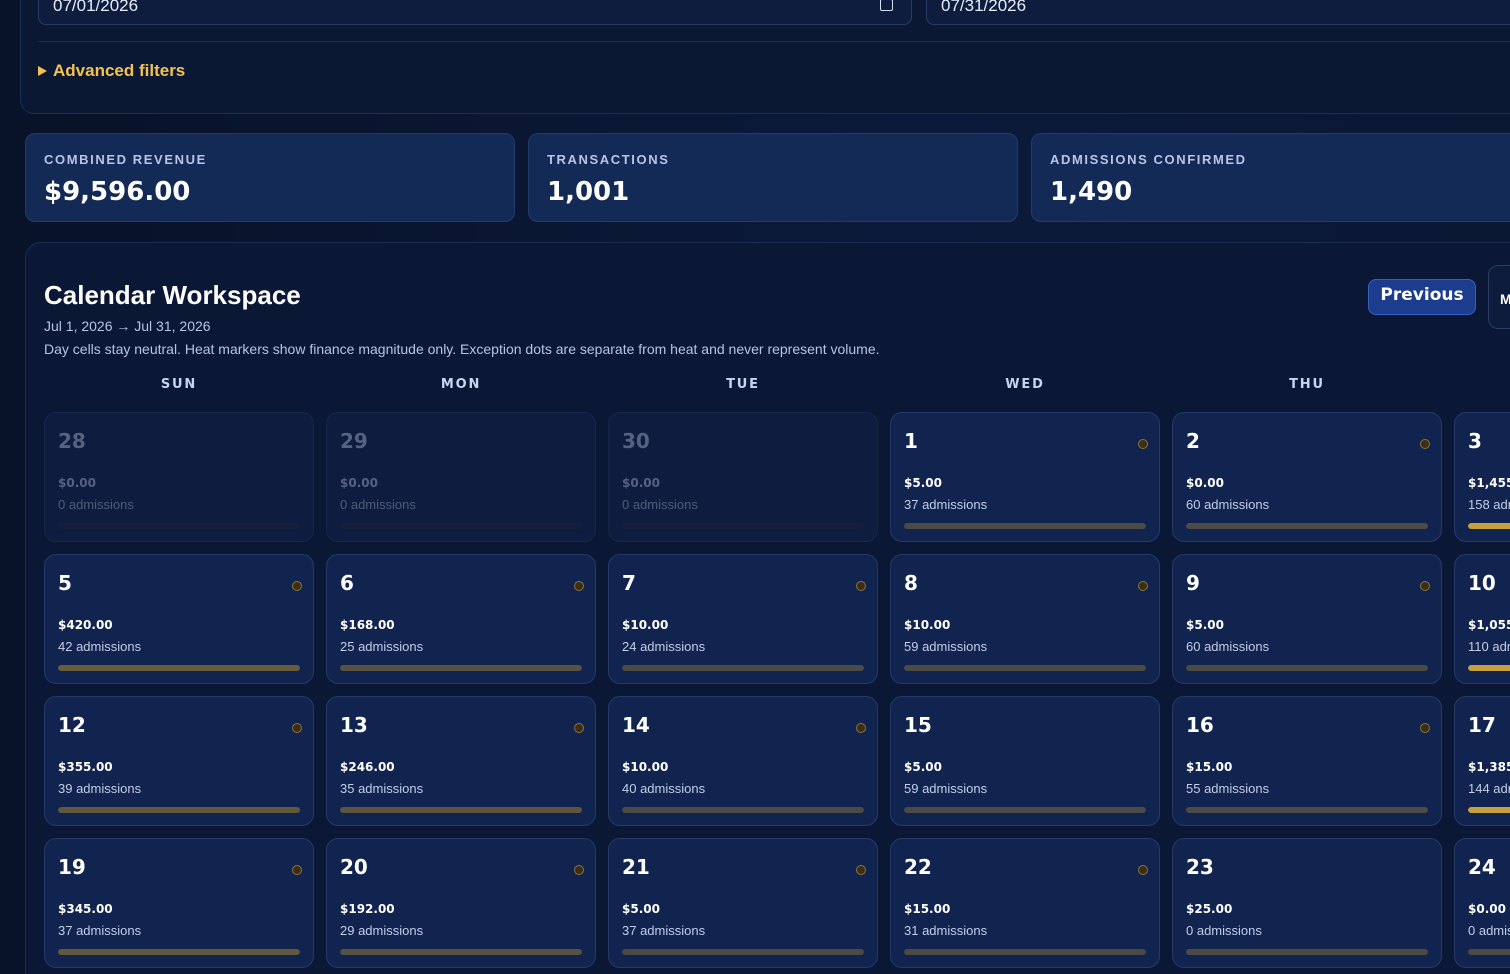  Describe the element at coordinates (1489, 646) in the screenshot. I see `day-admissions: 110 adr` at that location.